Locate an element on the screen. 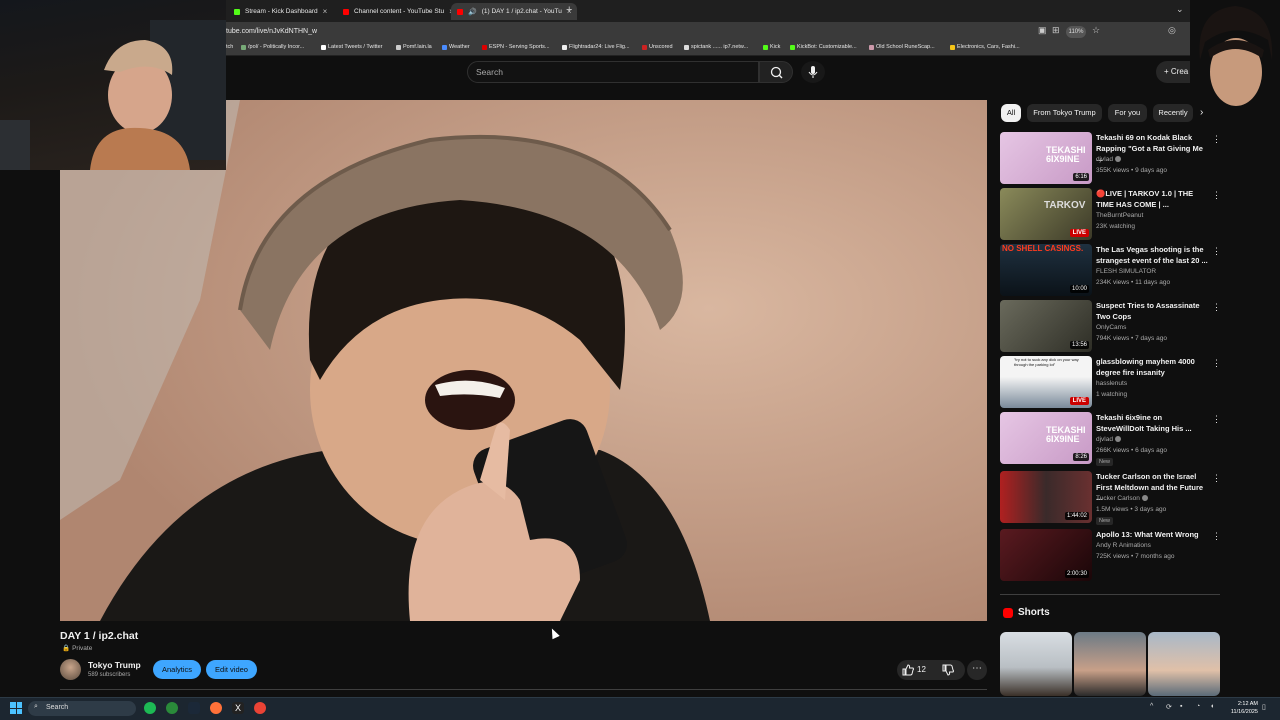  taskbar-clock: 2:12 AM 11/16/2025 is located at coordinates (1242, 708).